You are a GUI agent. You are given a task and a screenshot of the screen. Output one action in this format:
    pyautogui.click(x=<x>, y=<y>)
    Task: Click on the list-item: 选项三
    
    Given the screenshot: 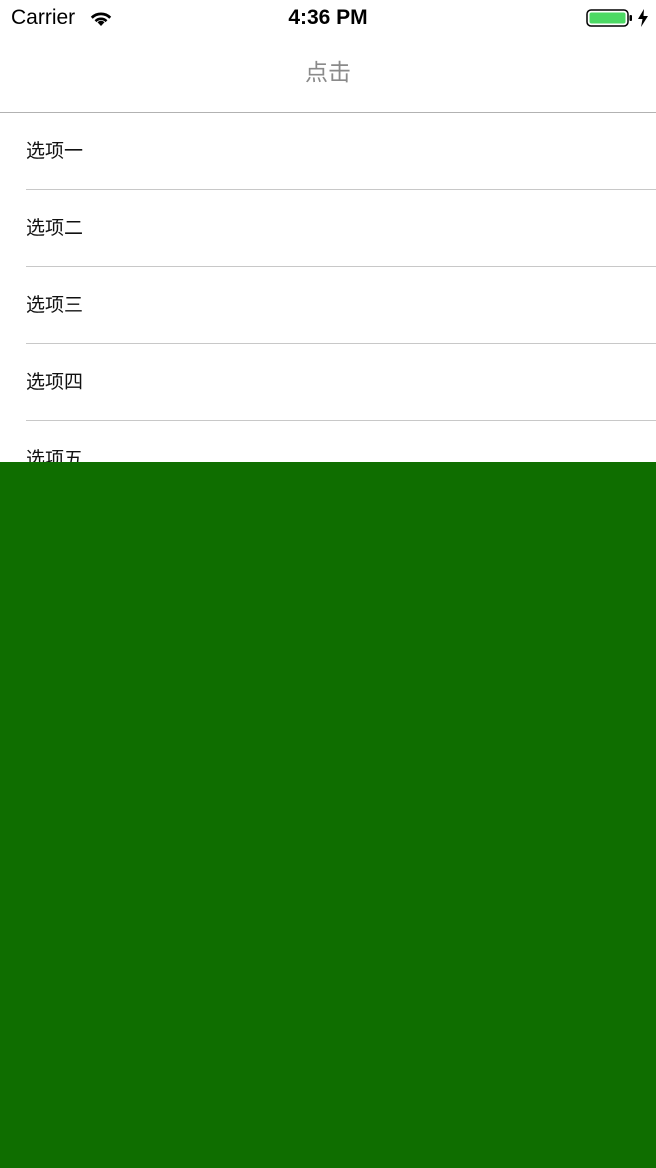 What is the action you would take?
    pyautogui.click(x=328, y=305)
    